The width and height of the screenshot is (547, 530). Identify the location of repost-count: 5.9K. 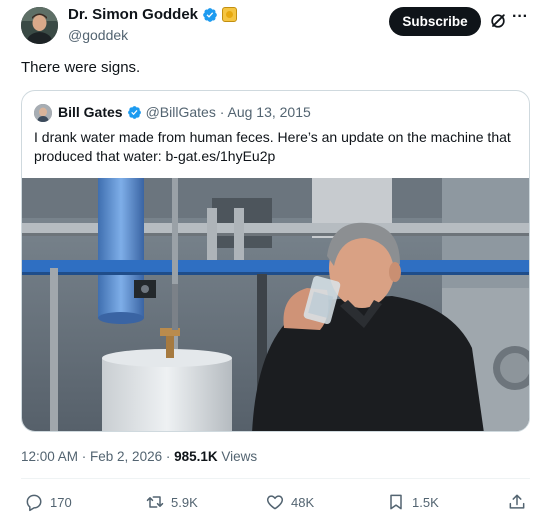
(184, 502).